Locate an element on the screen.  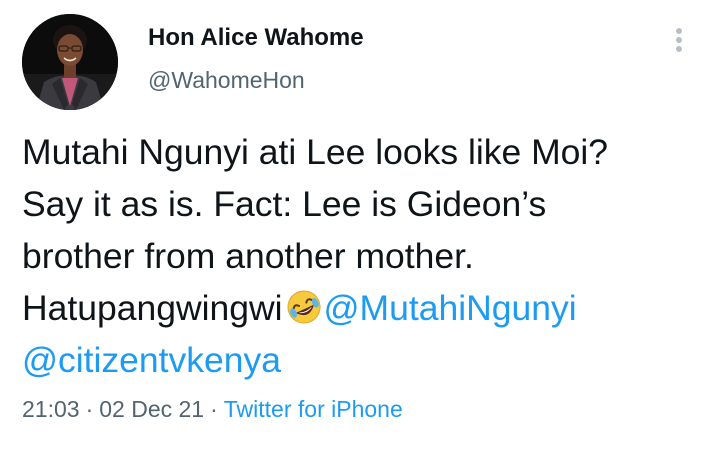
rolling-on-the-floor-laughing-emoji is located at coordinates (303, 307).